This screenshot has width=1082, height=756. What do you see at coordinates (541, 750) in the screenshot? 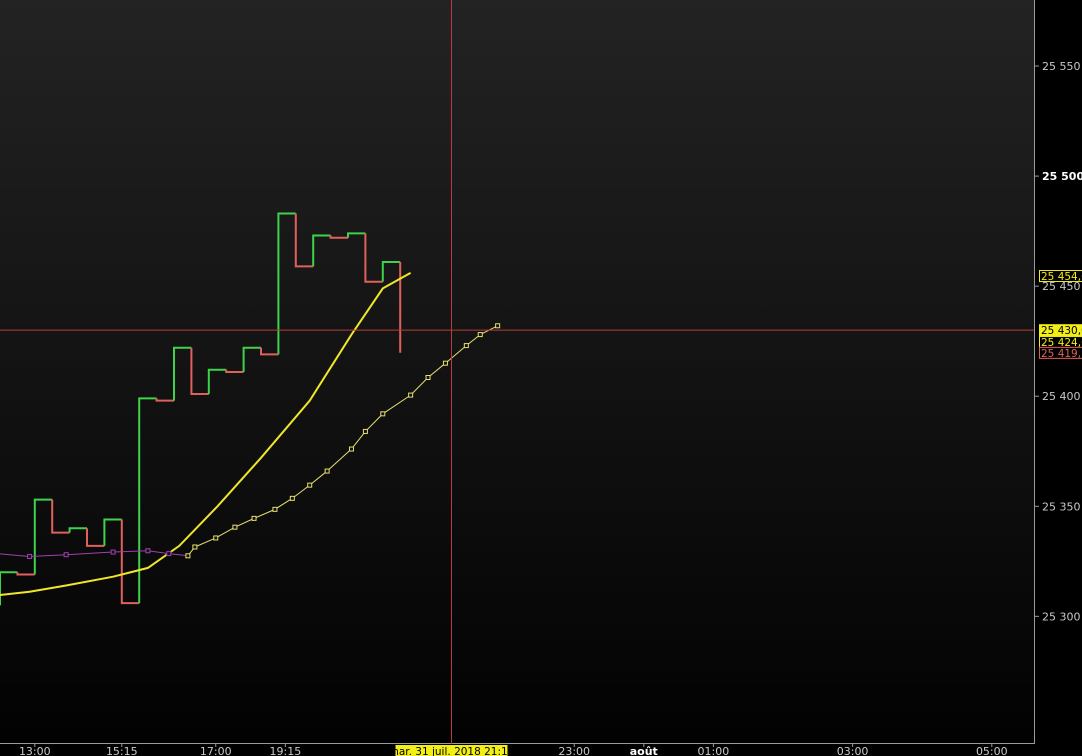
I see `x-axis-background` at bounding box center [541, 750].